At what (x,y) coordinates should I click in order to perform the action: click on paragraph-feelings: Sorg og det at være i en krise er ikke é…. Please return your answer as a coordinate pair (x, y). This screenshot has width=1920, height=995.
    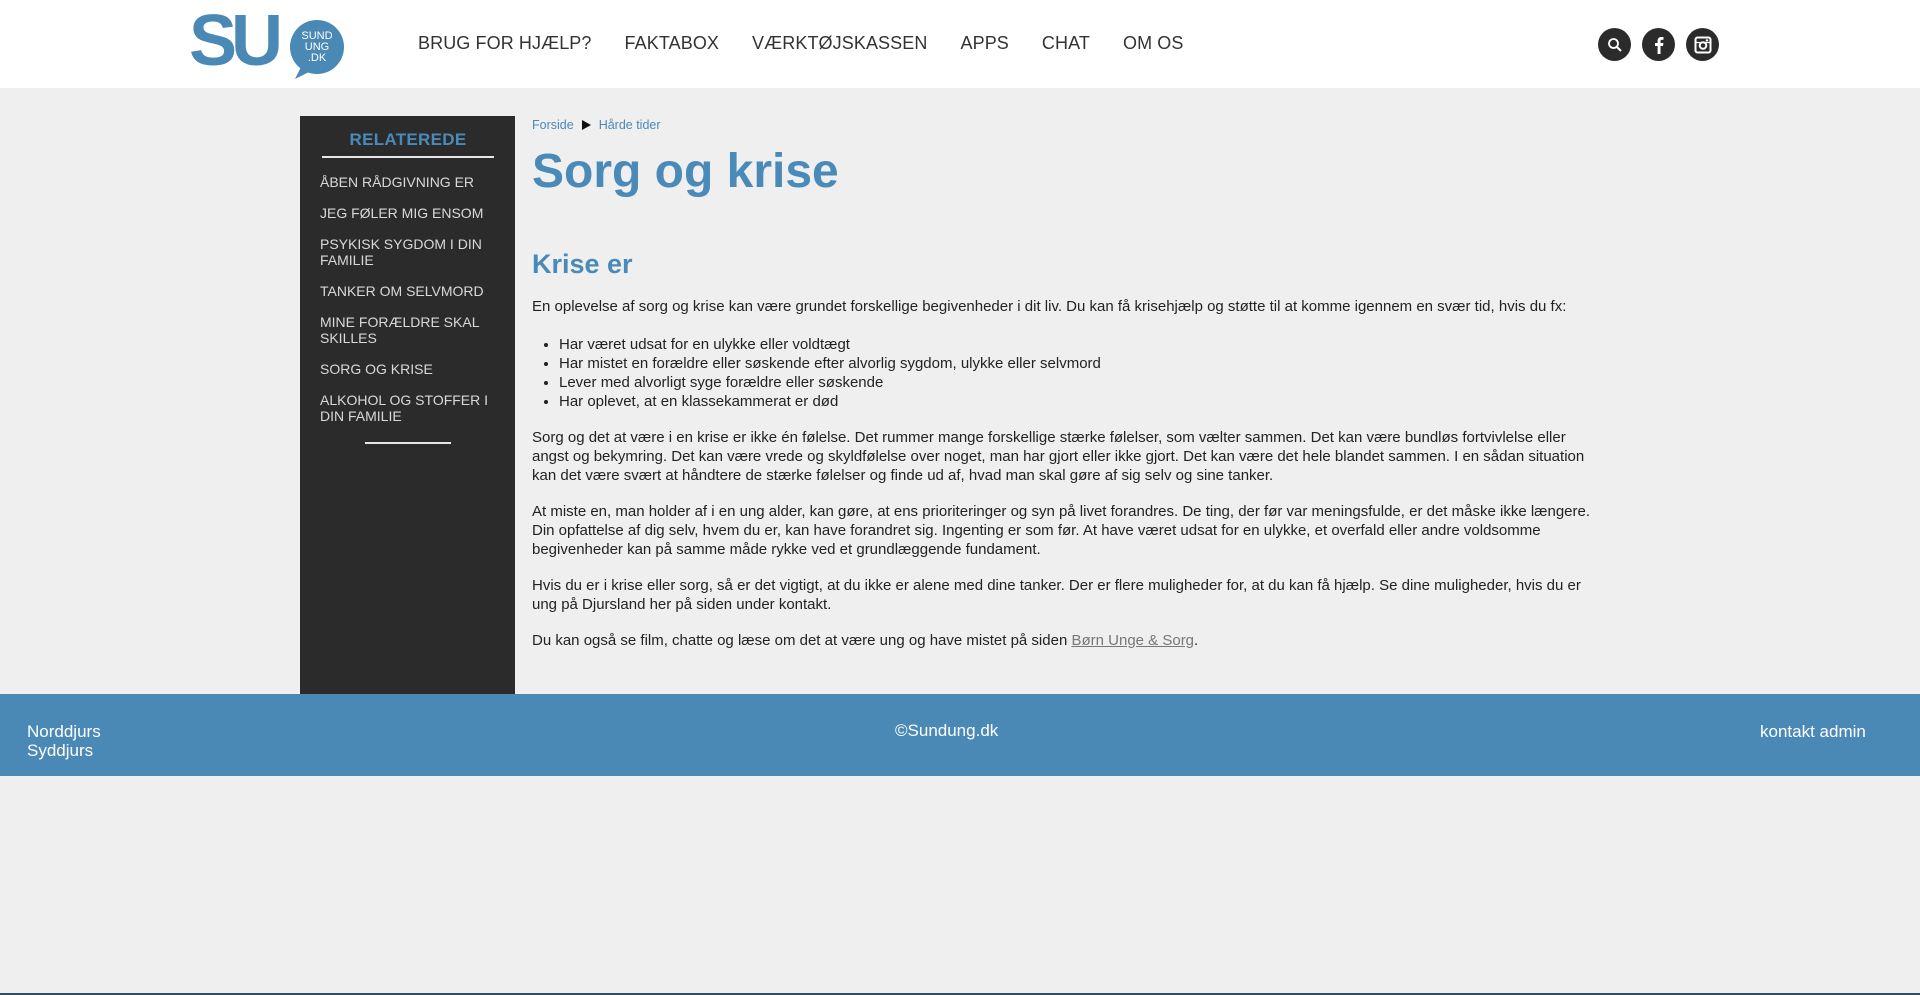
    Looking at the image, I should click on (1058, 456).